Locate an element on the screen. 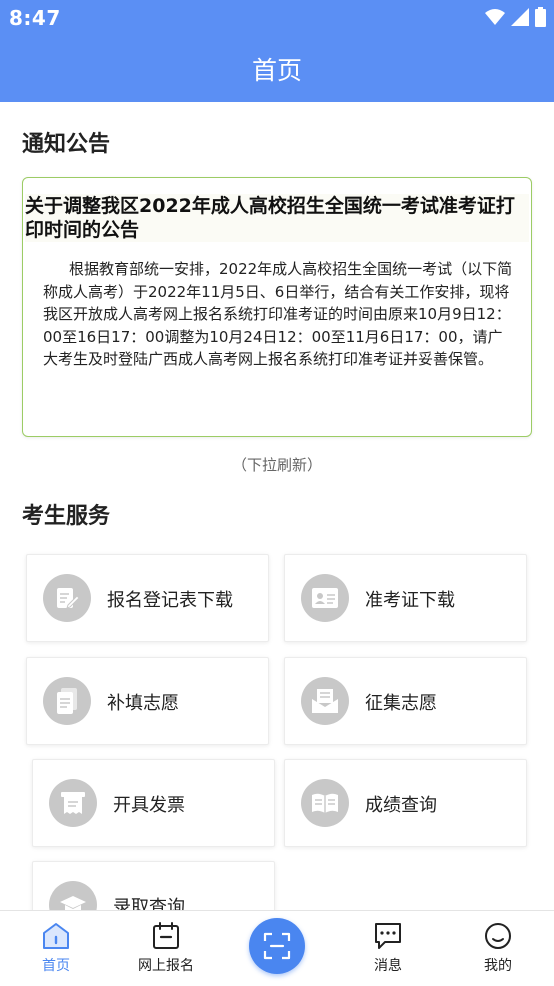  service-issue-invoice: 开具发票 is located at coordinates (153, 803).